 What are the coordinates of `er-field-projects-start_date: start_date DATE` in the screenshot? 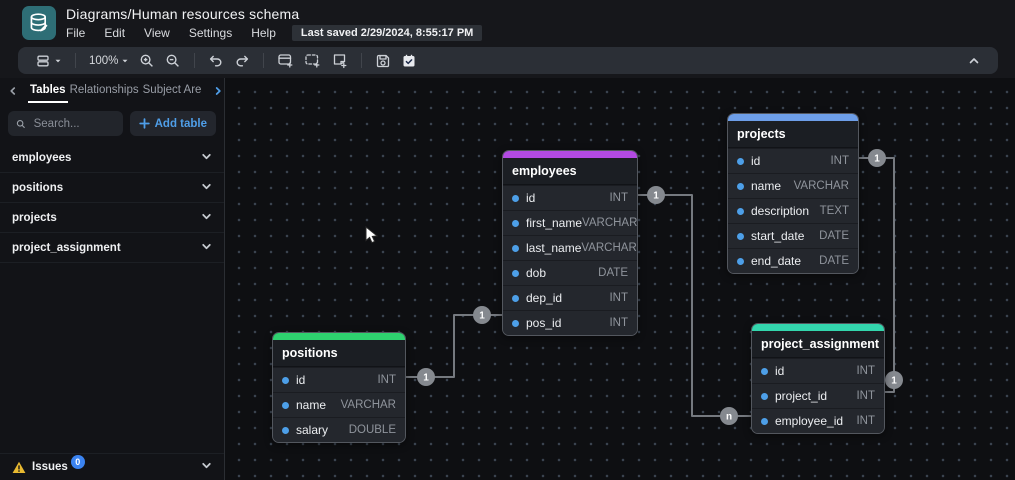 It's located at (793, 235).